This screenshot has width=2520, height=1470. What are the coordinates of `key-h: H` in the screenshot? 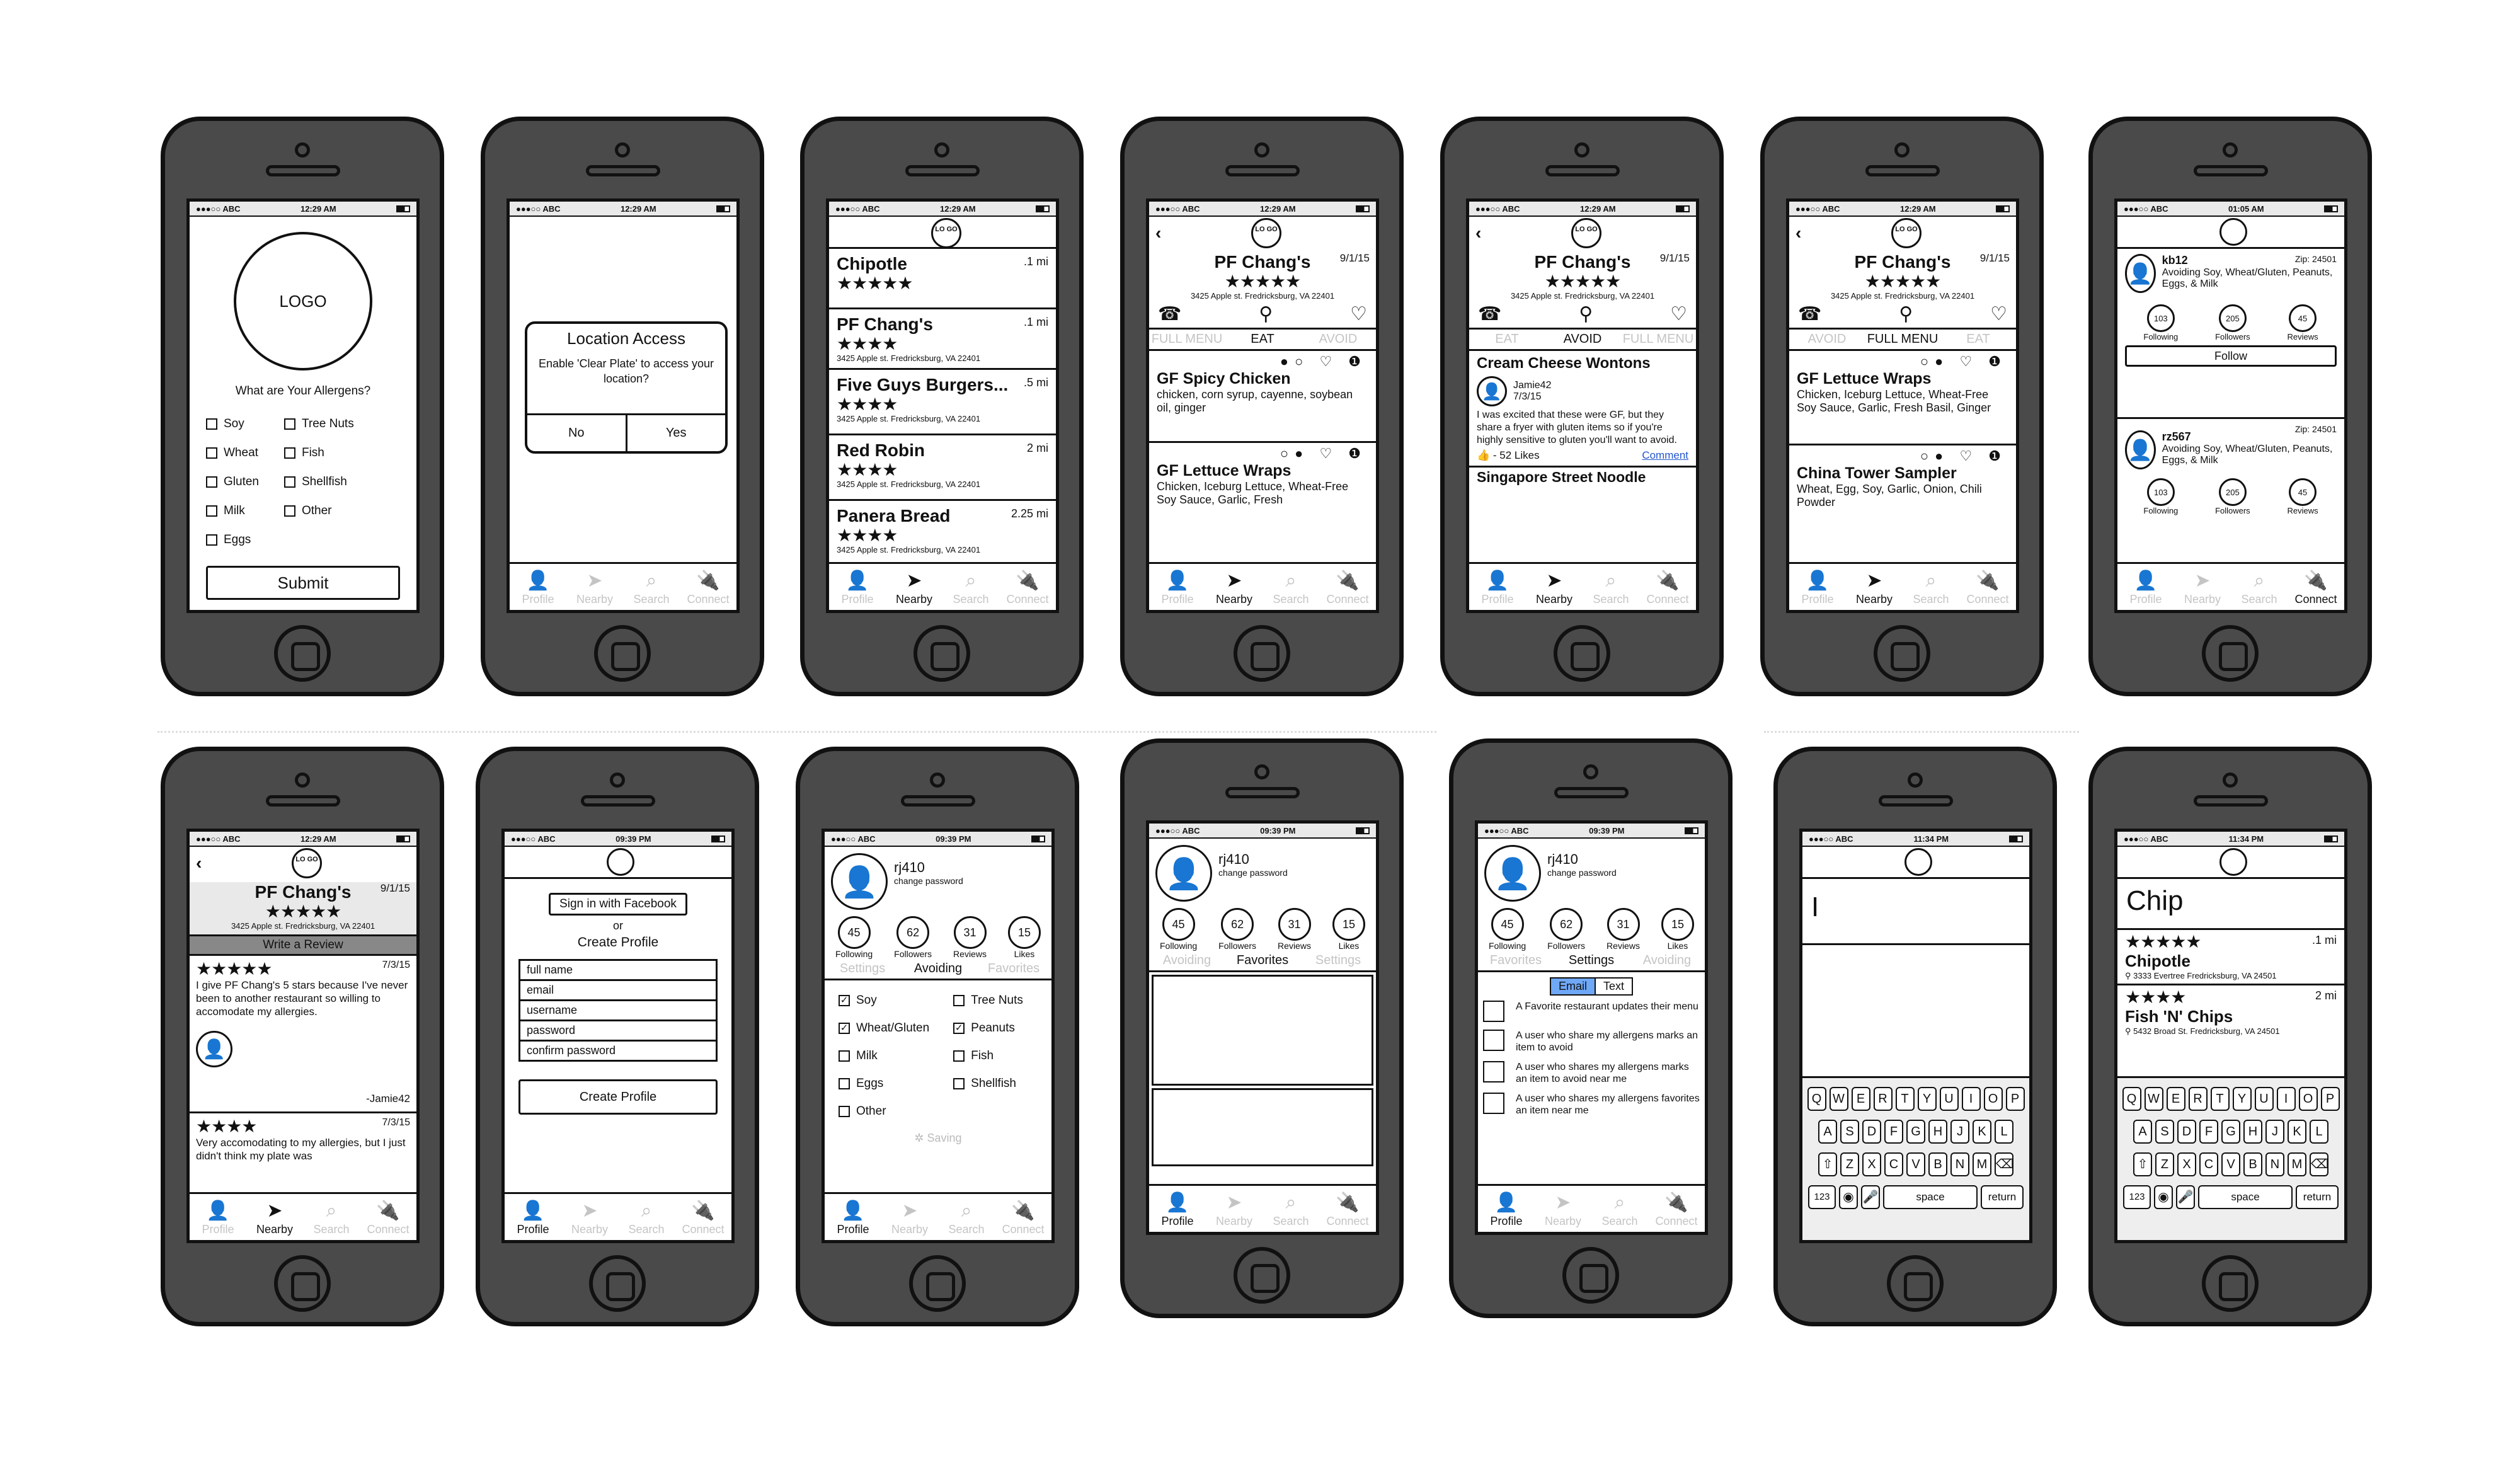 It's located at (2252, 1132).